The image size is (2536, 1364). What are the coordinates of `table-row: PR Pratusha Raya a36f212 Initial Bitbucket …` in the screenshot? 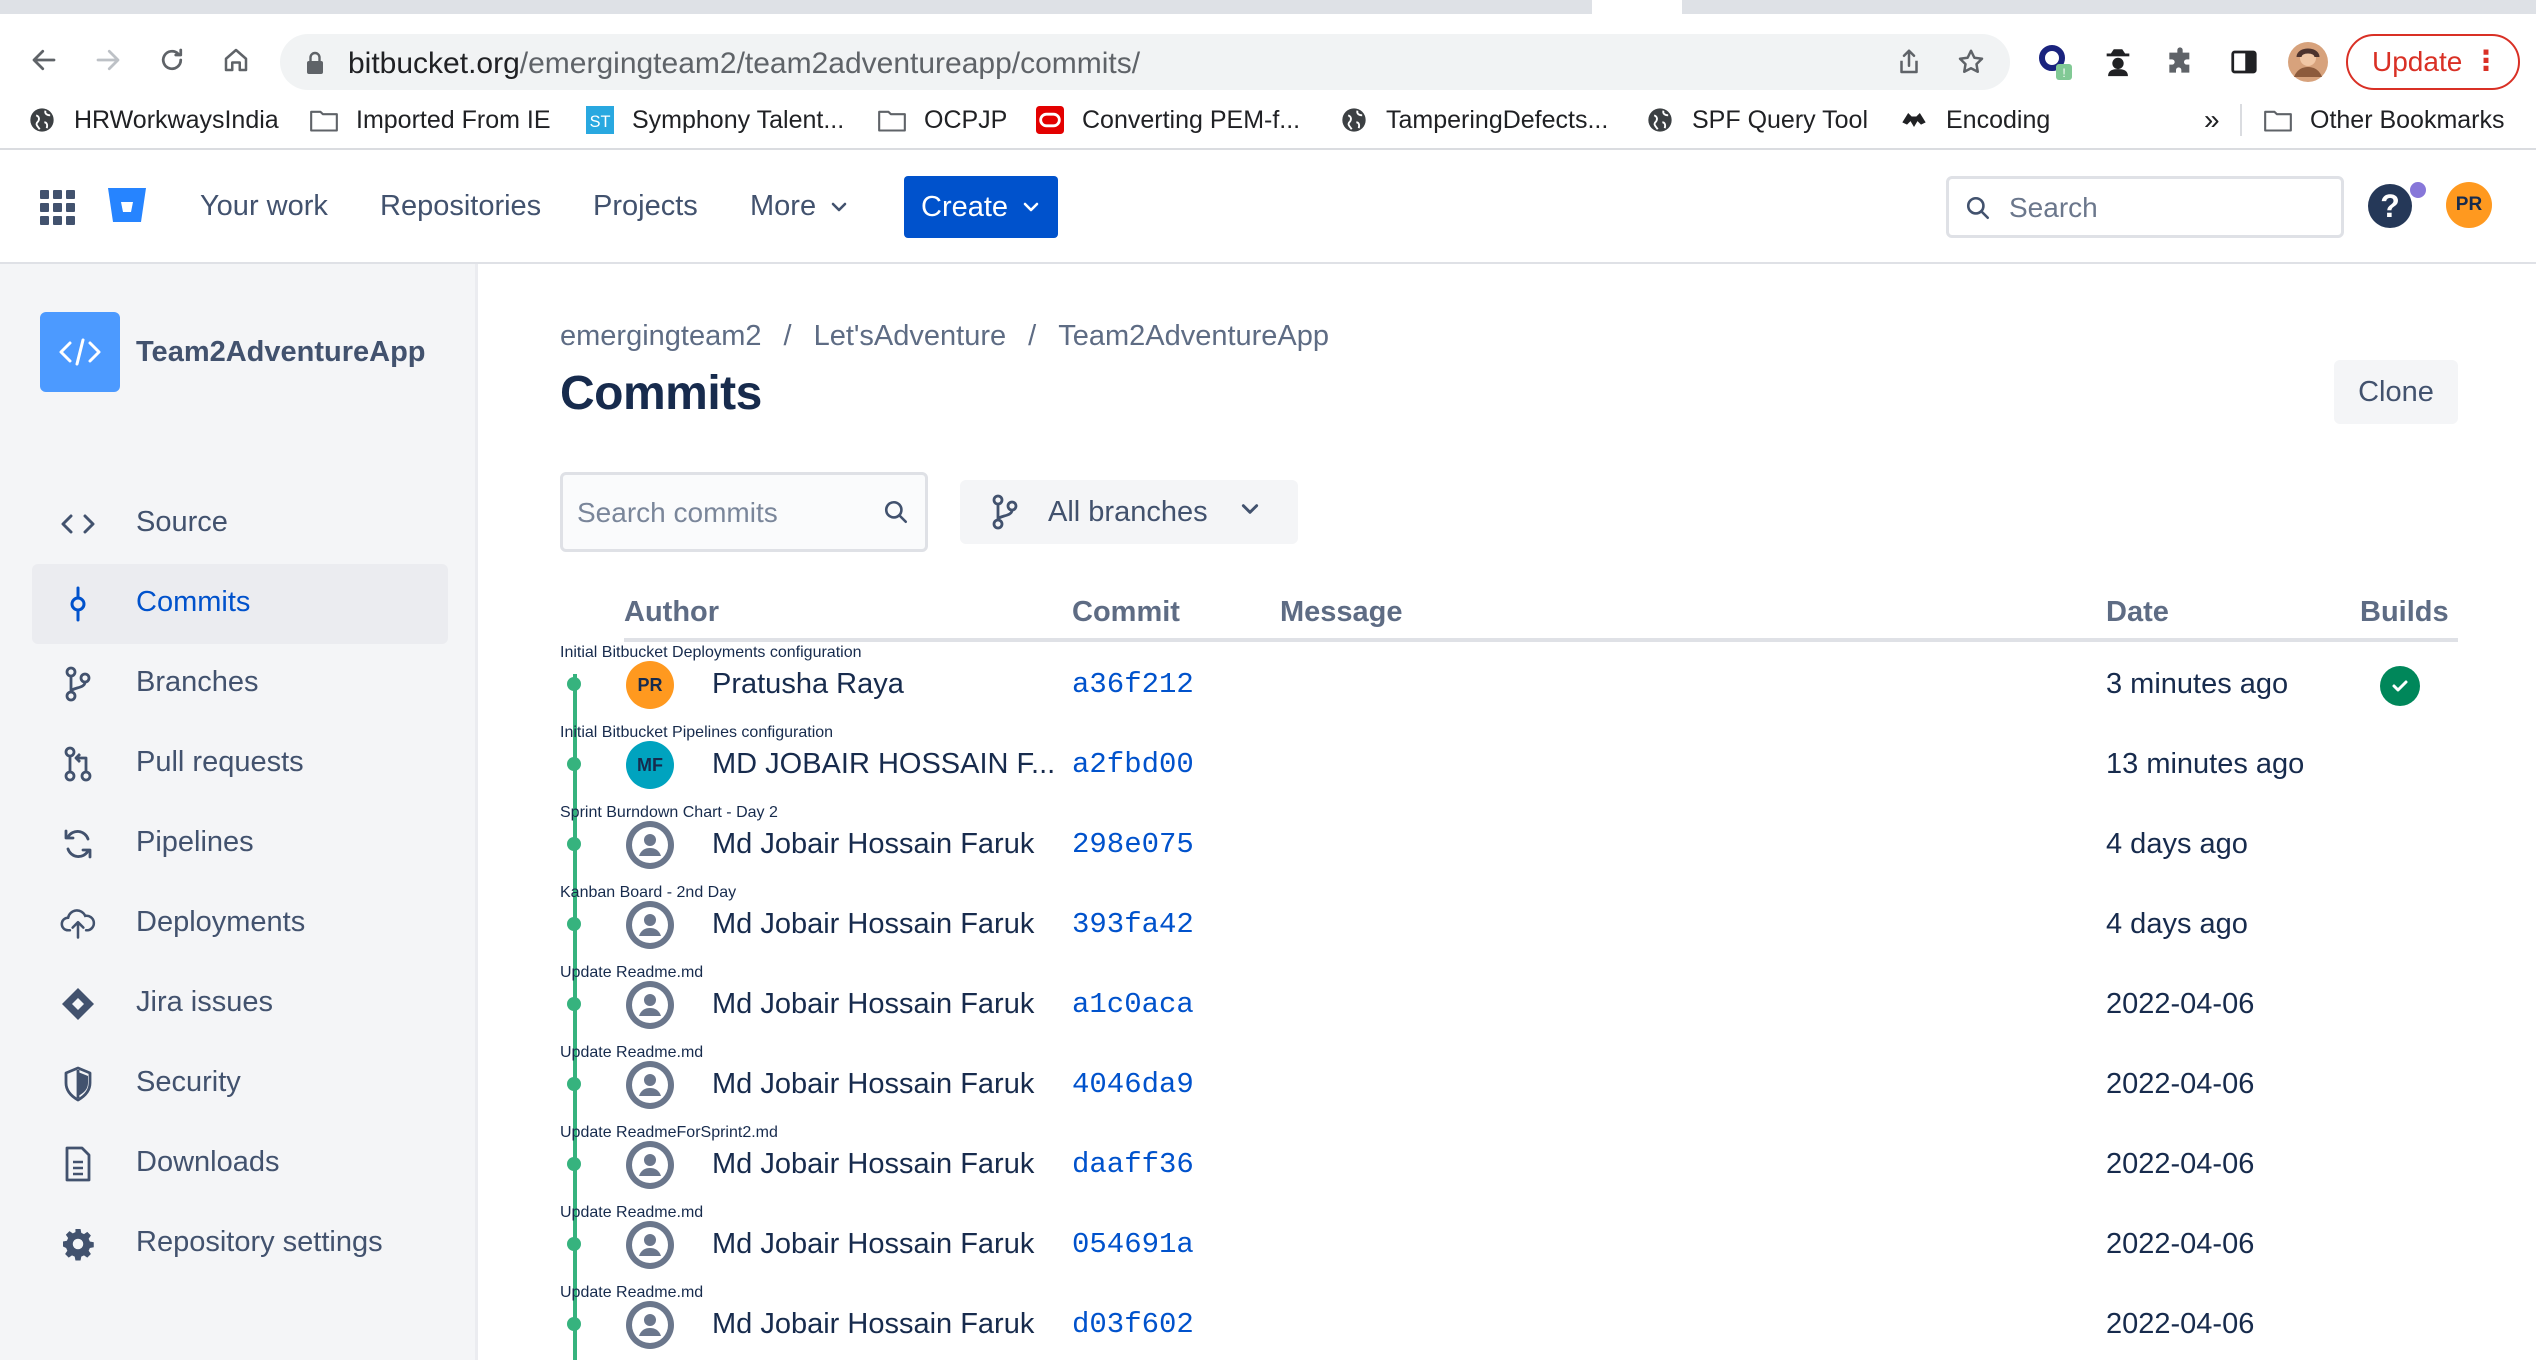 It's located at (1509, 684).